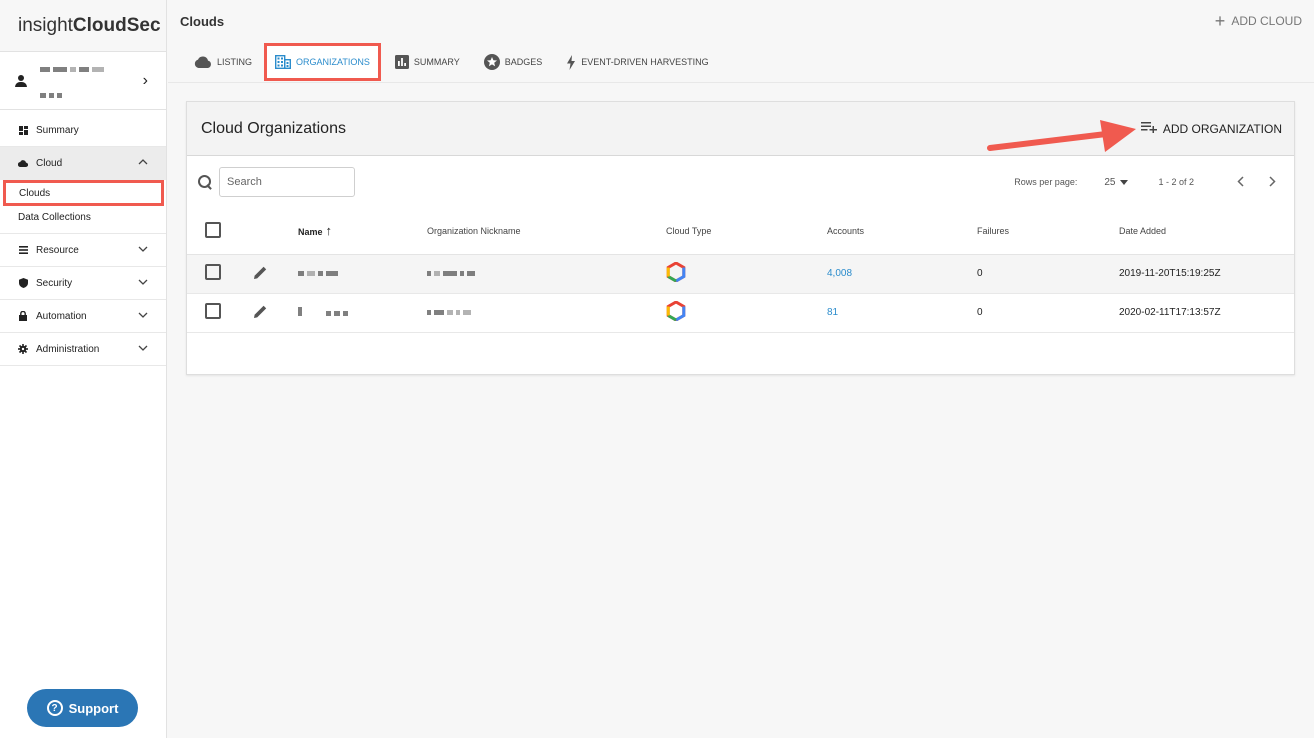  I want to click on star-badge-icon, so click(491, 62).